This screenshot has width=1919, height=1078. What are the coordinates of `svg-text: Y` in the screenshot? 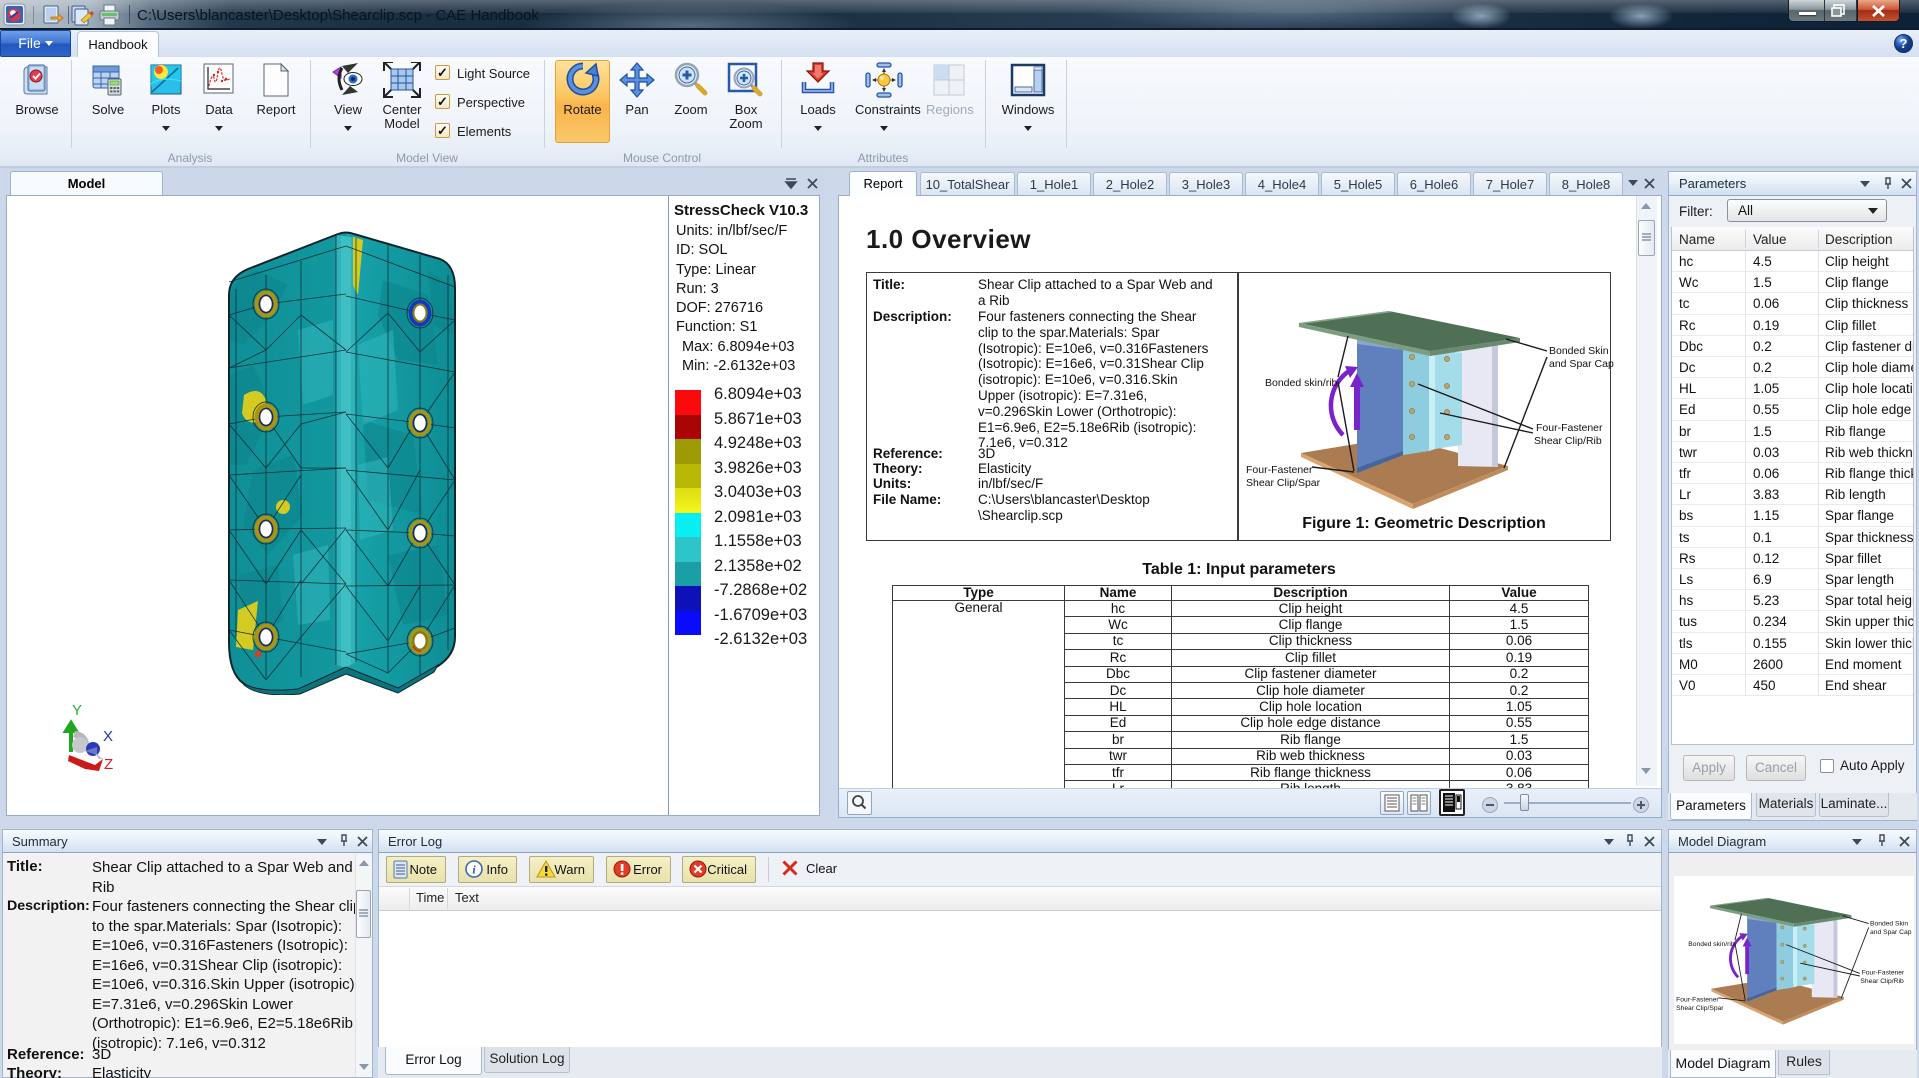 It's located at (77, 710).